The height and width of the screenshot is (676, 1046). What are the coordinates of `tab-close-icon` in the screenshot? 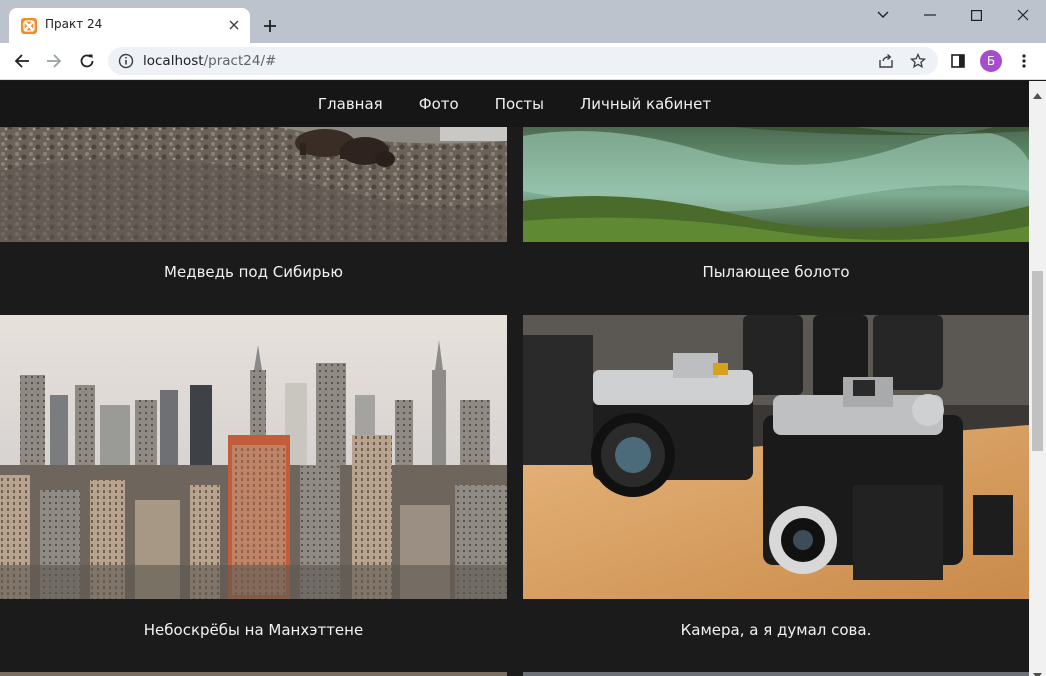 It's located at (234, 25).